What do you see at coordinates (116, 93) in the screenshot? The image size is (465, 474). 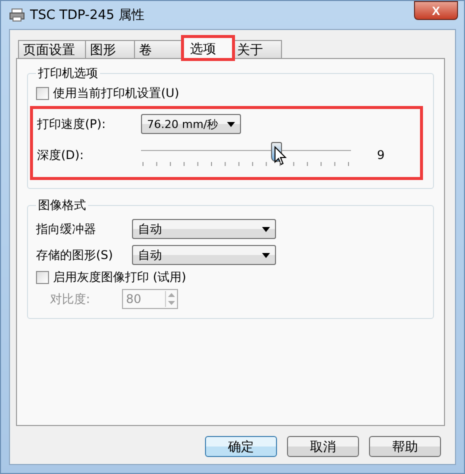 I see `checkbox-label: 使用当前打印机设置(U)` at bounding box center [116, 93].